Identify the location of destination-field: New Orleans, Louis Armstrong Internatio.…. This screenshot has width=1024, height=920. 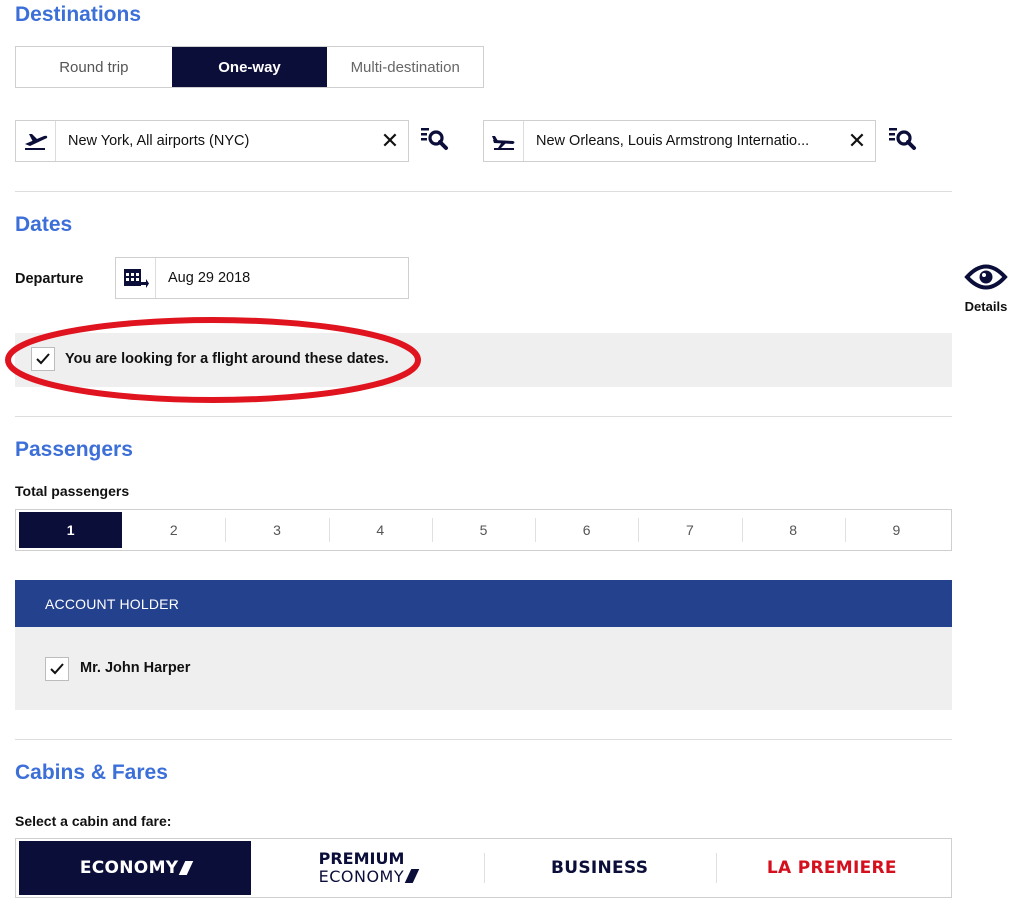
(679, 141).